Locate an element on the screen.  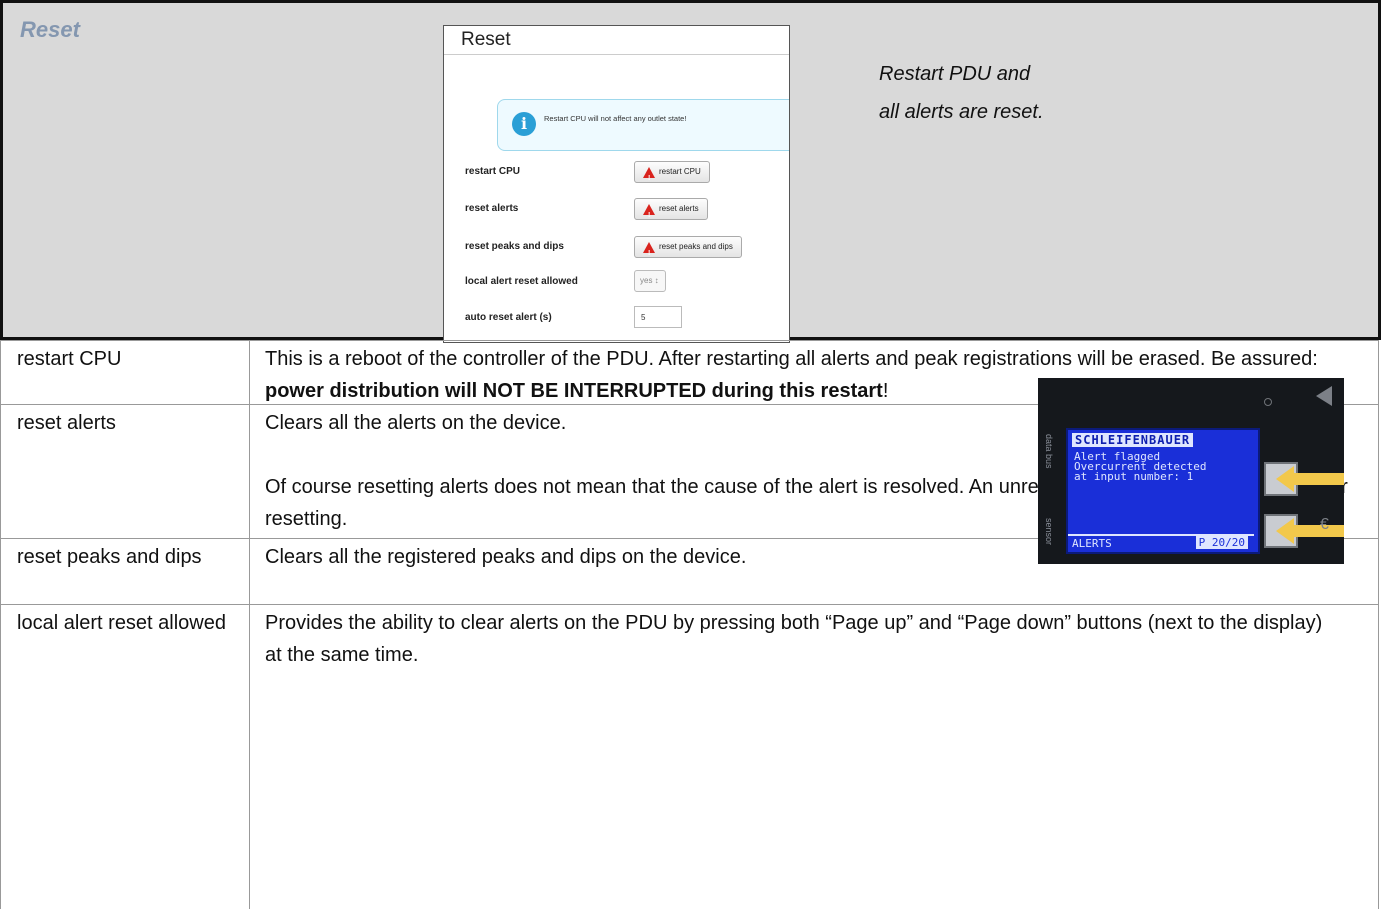
panel-title: Reset is located at coordinates (486, 39).